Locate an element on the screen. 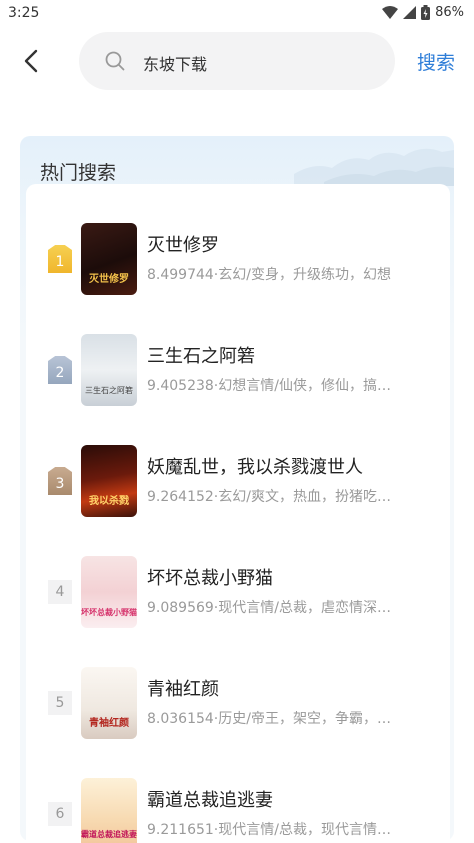 This screenshot has width=474, height=843. rank-badge-bronze: 3 is located at coordinates (60, 481).